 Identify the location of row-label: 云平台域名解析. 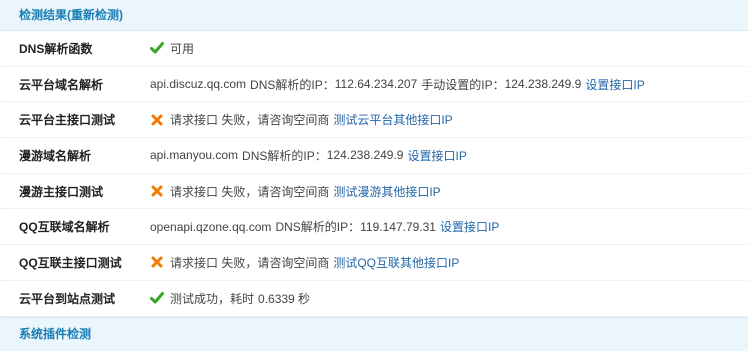
(61, 84).